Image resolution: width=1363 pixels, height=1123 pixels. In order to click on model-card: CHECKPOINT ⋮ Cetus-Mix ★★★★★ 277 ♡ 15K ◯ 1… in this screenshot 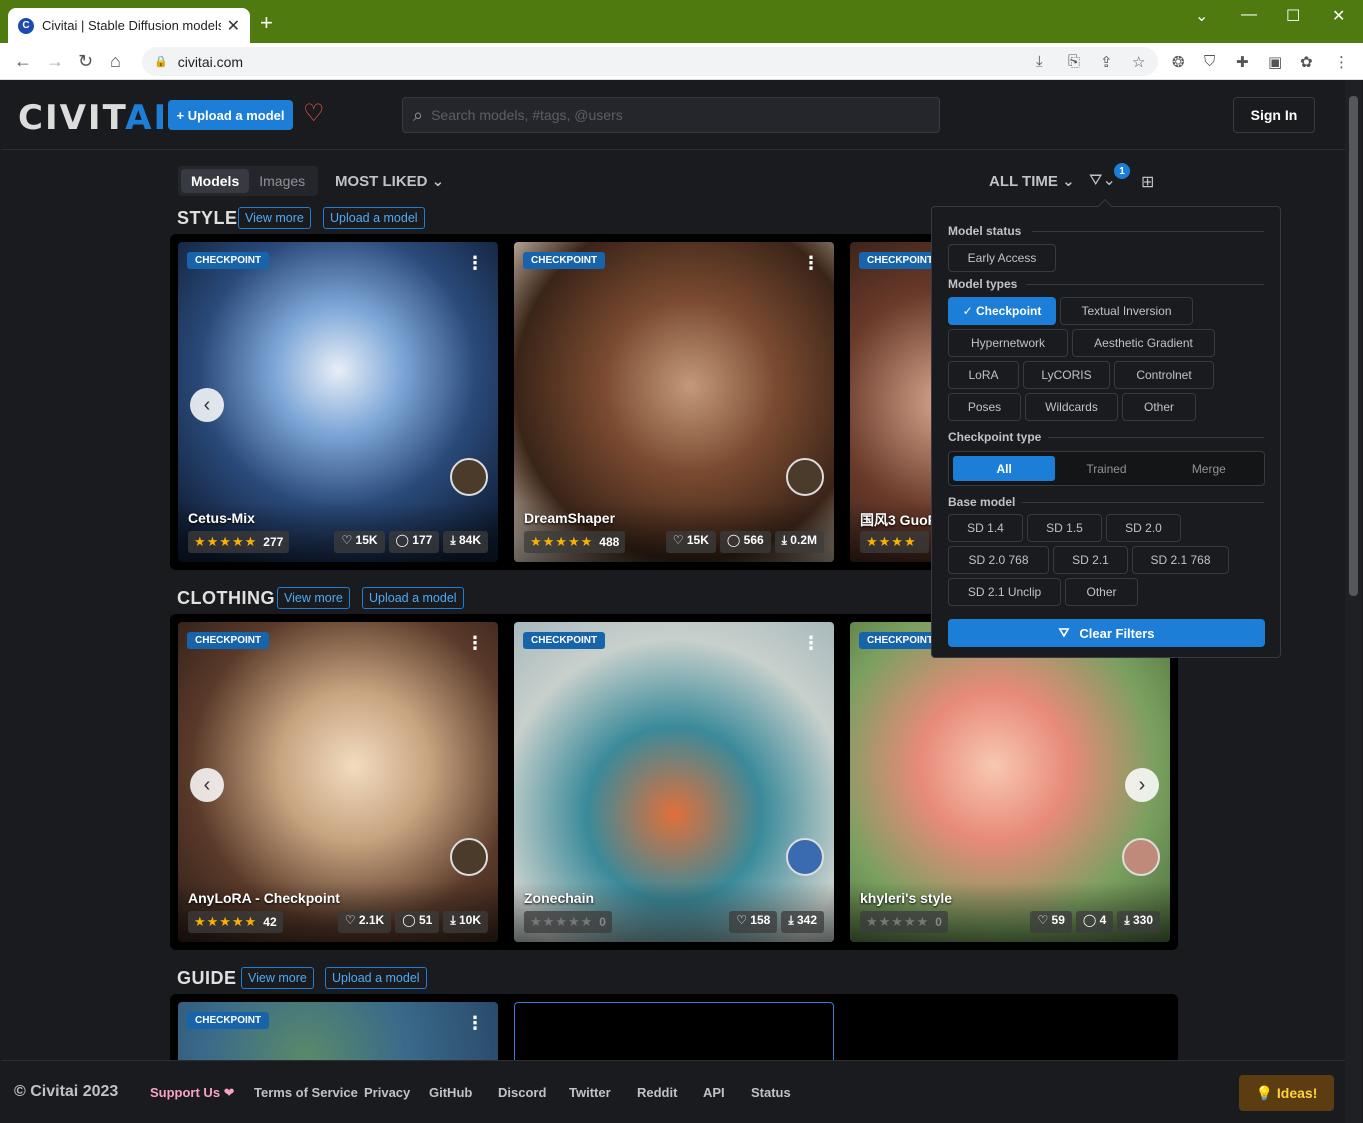, I will do `click(338, 402)`.